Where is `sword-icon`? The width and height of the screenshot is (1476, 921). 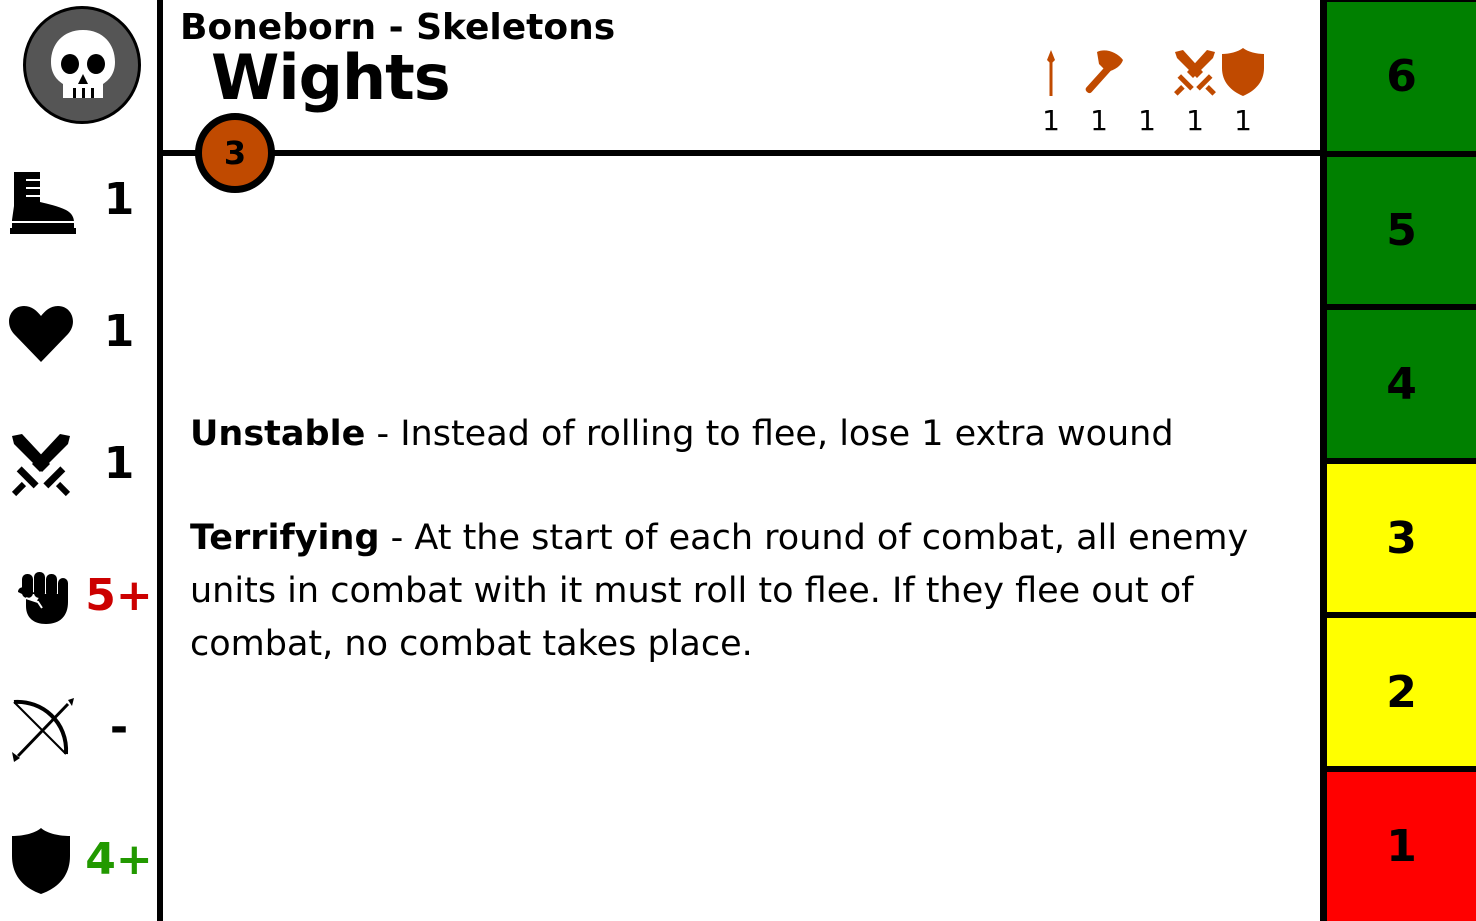 sword-icon is located at coordinates (1147, 72).